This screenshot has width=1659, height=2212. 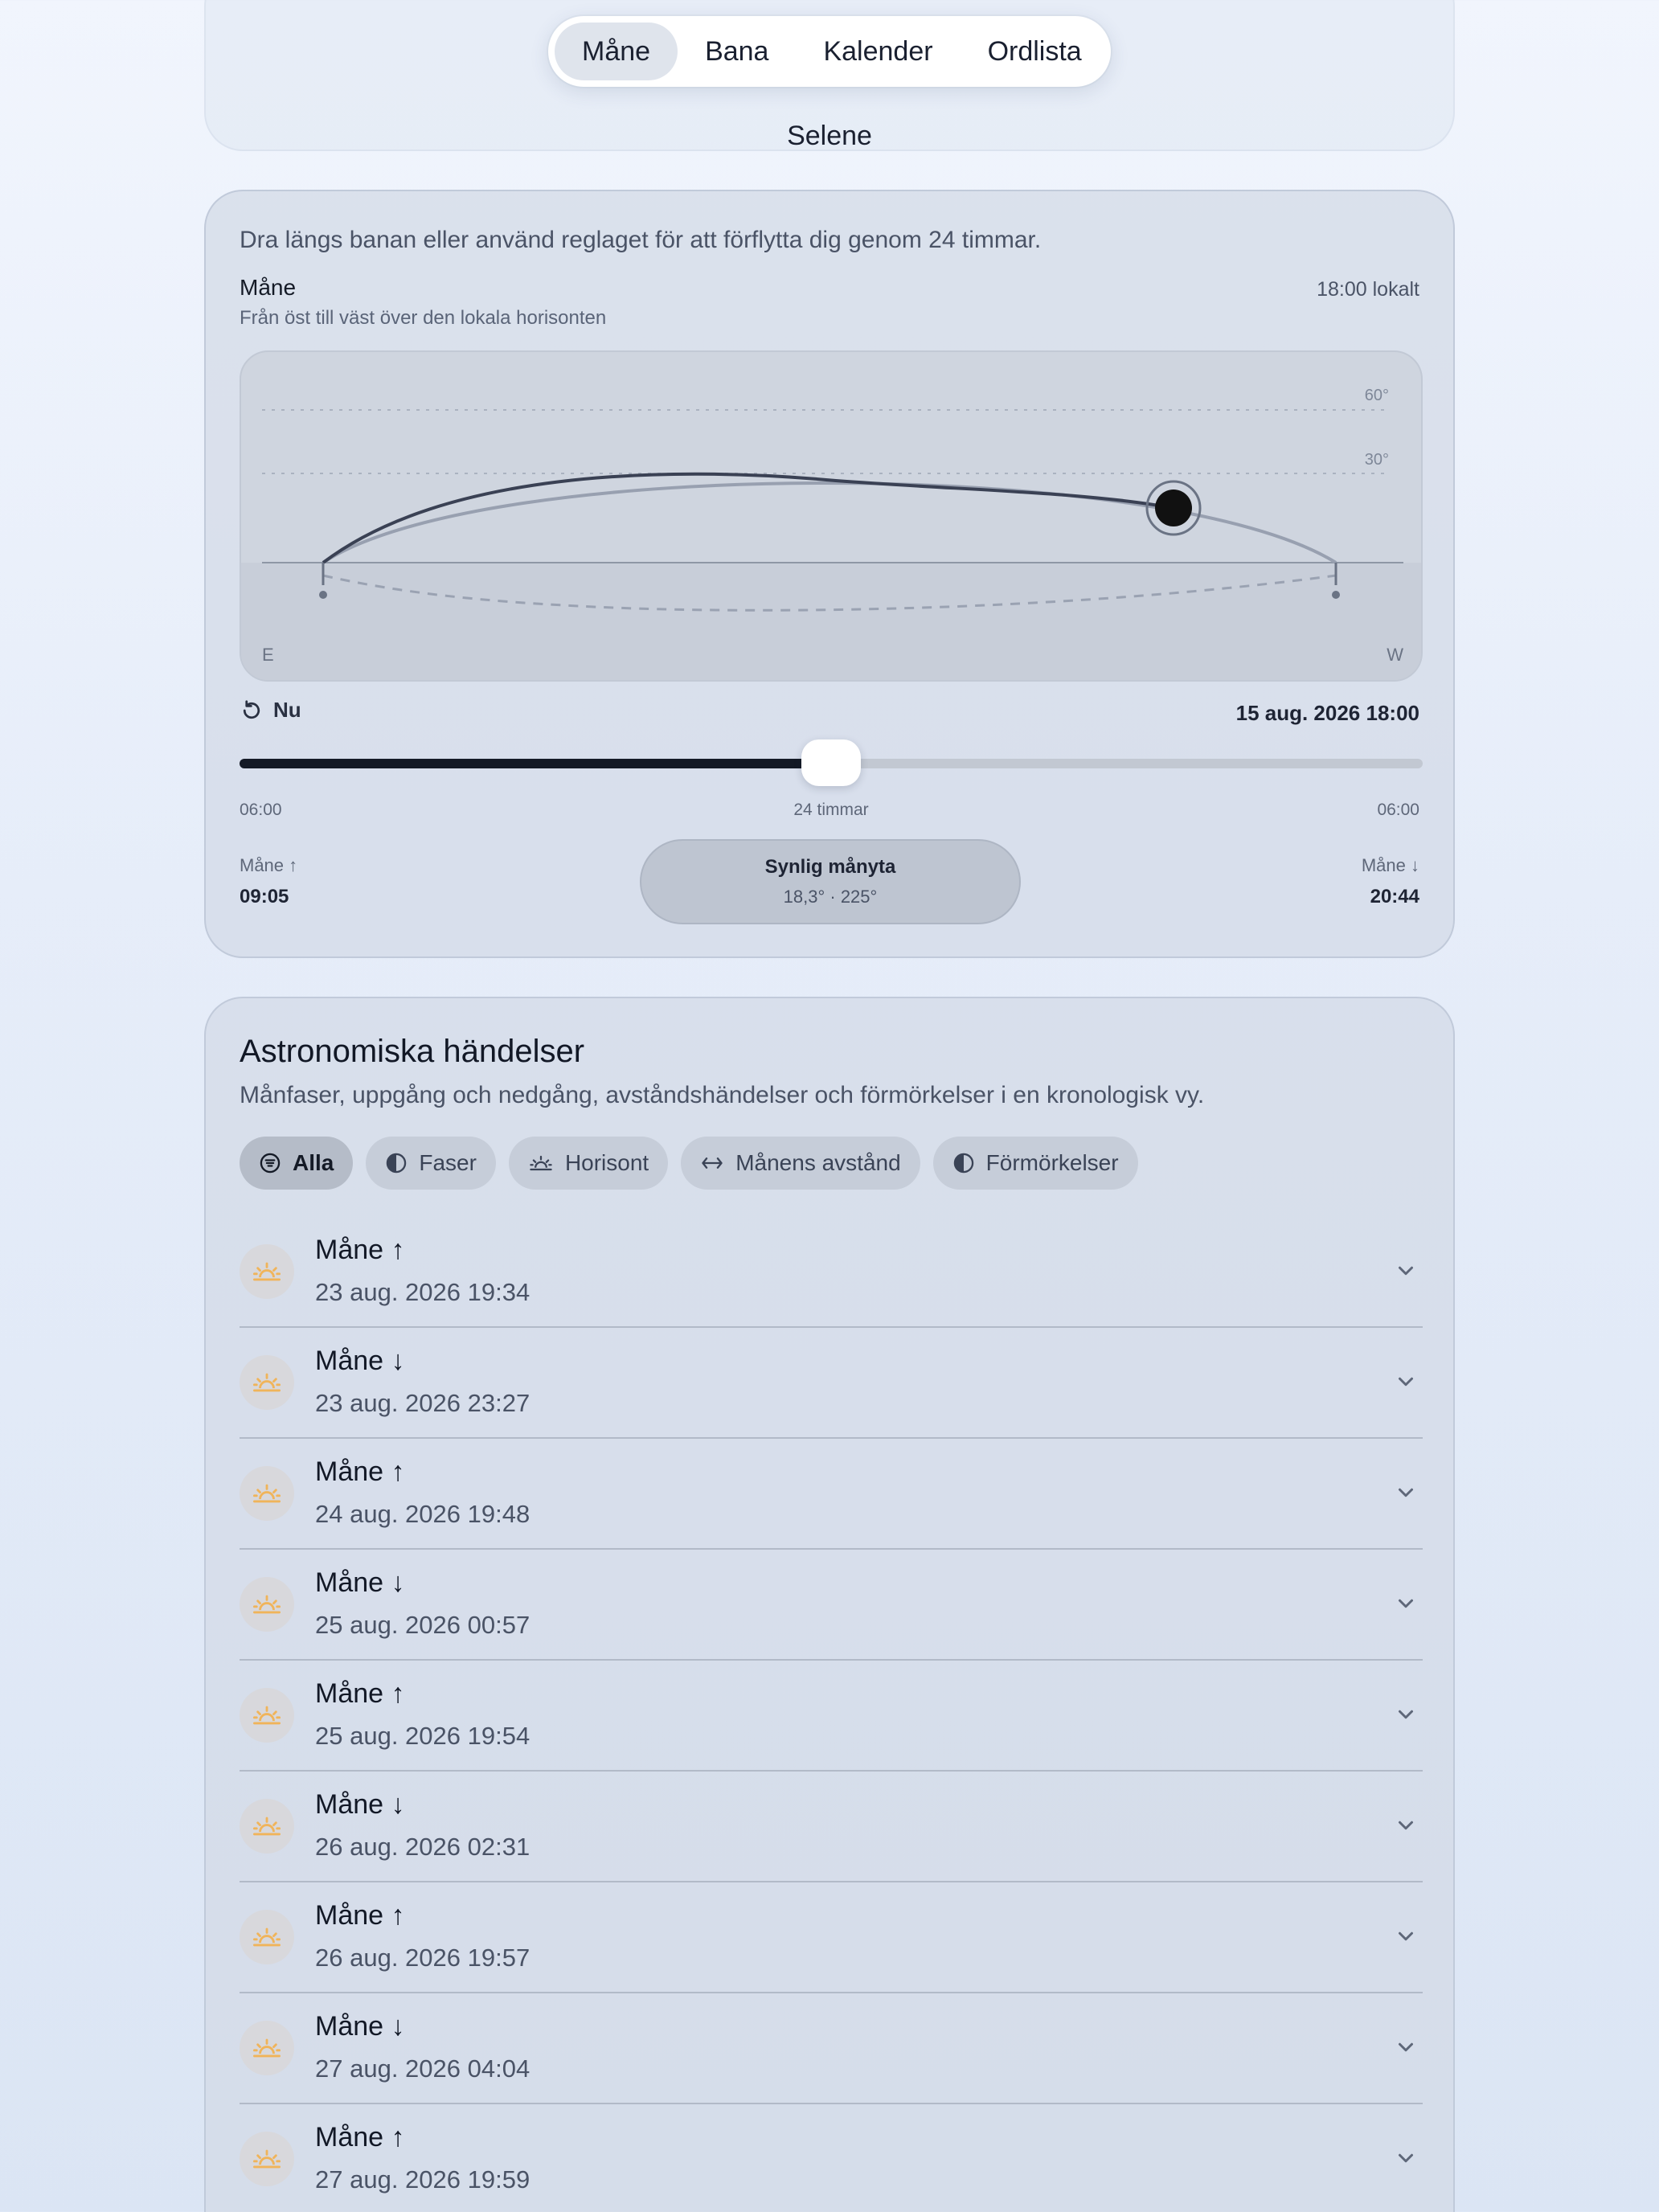 I want to click on event-date: 26 aug. 2026 19:57, so click(x=422, y=1958).